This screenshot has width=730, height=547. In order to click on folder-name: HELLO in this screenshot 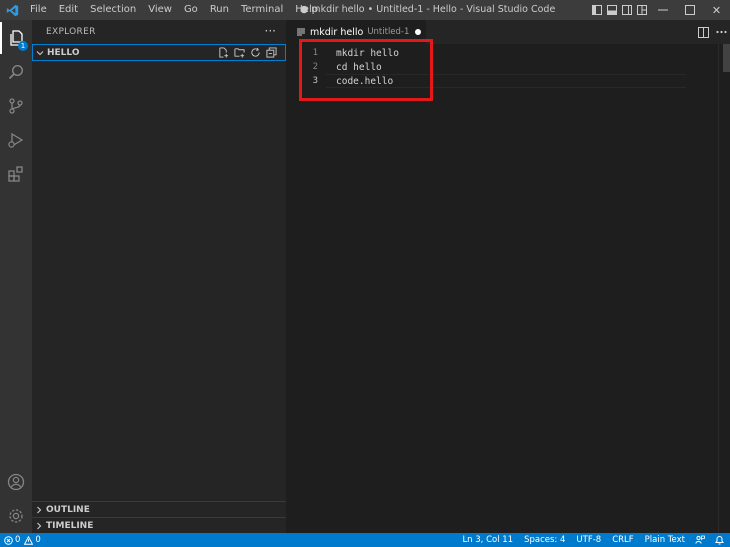, I will do `click(63, 52)`.